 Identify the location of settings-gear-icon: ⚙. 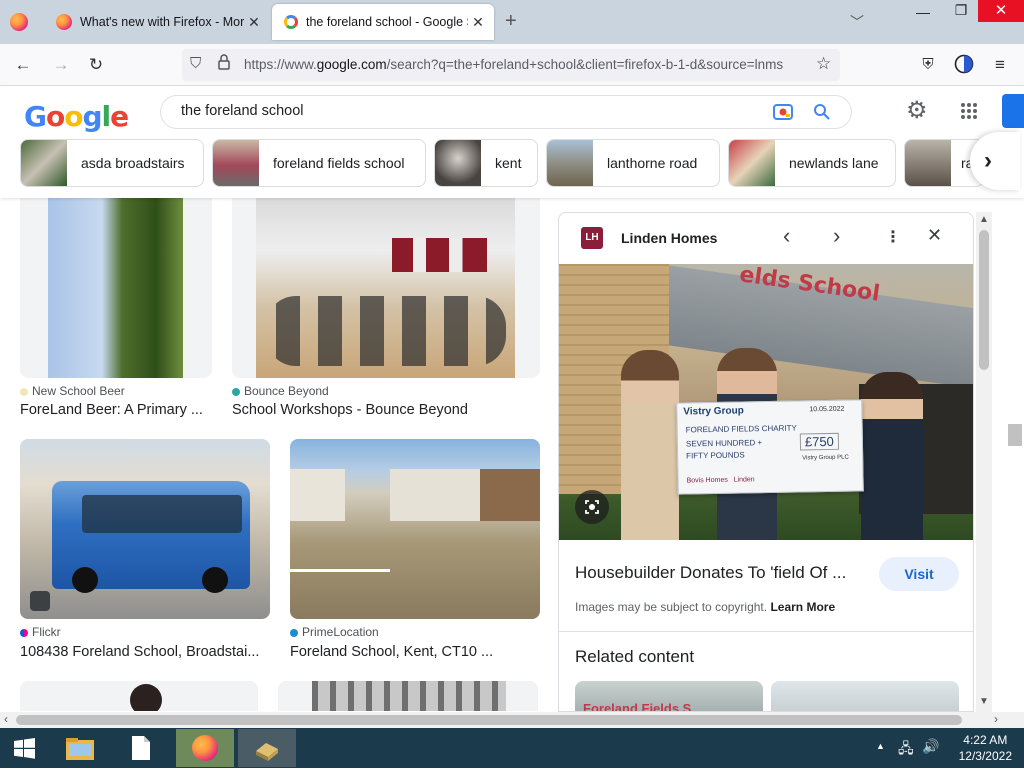
(917, 110).